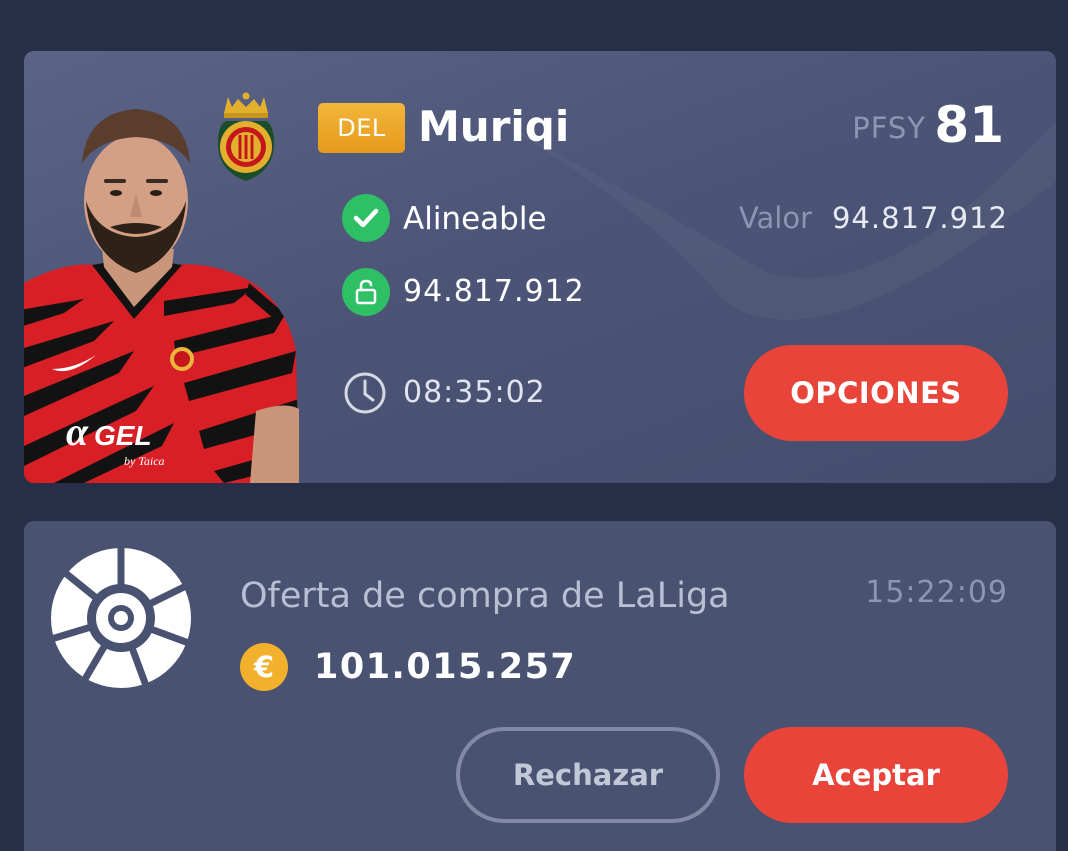 This screenshot has width=1068, height=851. I want to click on offer-amount: 101.015.257, so click(445, 667).